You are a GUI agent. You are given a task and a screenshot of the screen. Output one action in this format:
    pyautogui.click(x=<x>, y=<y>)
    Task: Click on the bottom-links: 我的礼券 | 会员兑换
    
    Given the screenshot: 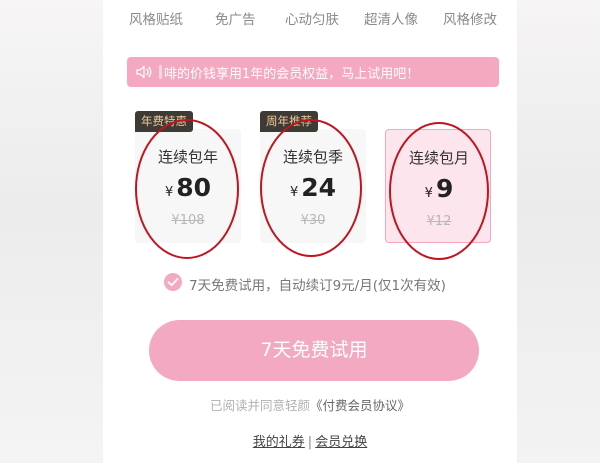 What is the action you would take?
    pyautogui.click(x=310, y=440)
    